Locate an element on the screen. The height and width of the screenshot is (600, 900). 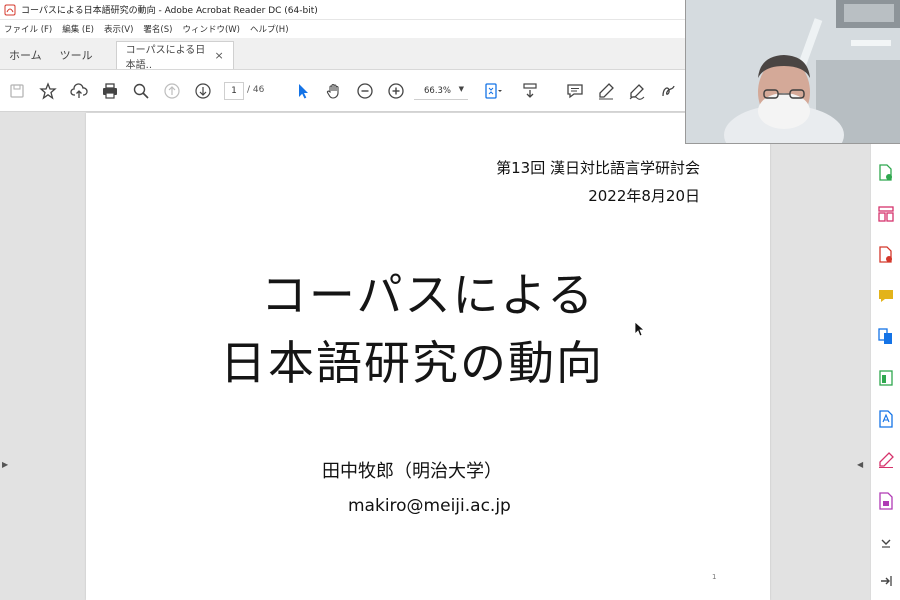
more-tools-icon is located at coordinates (886, 542).